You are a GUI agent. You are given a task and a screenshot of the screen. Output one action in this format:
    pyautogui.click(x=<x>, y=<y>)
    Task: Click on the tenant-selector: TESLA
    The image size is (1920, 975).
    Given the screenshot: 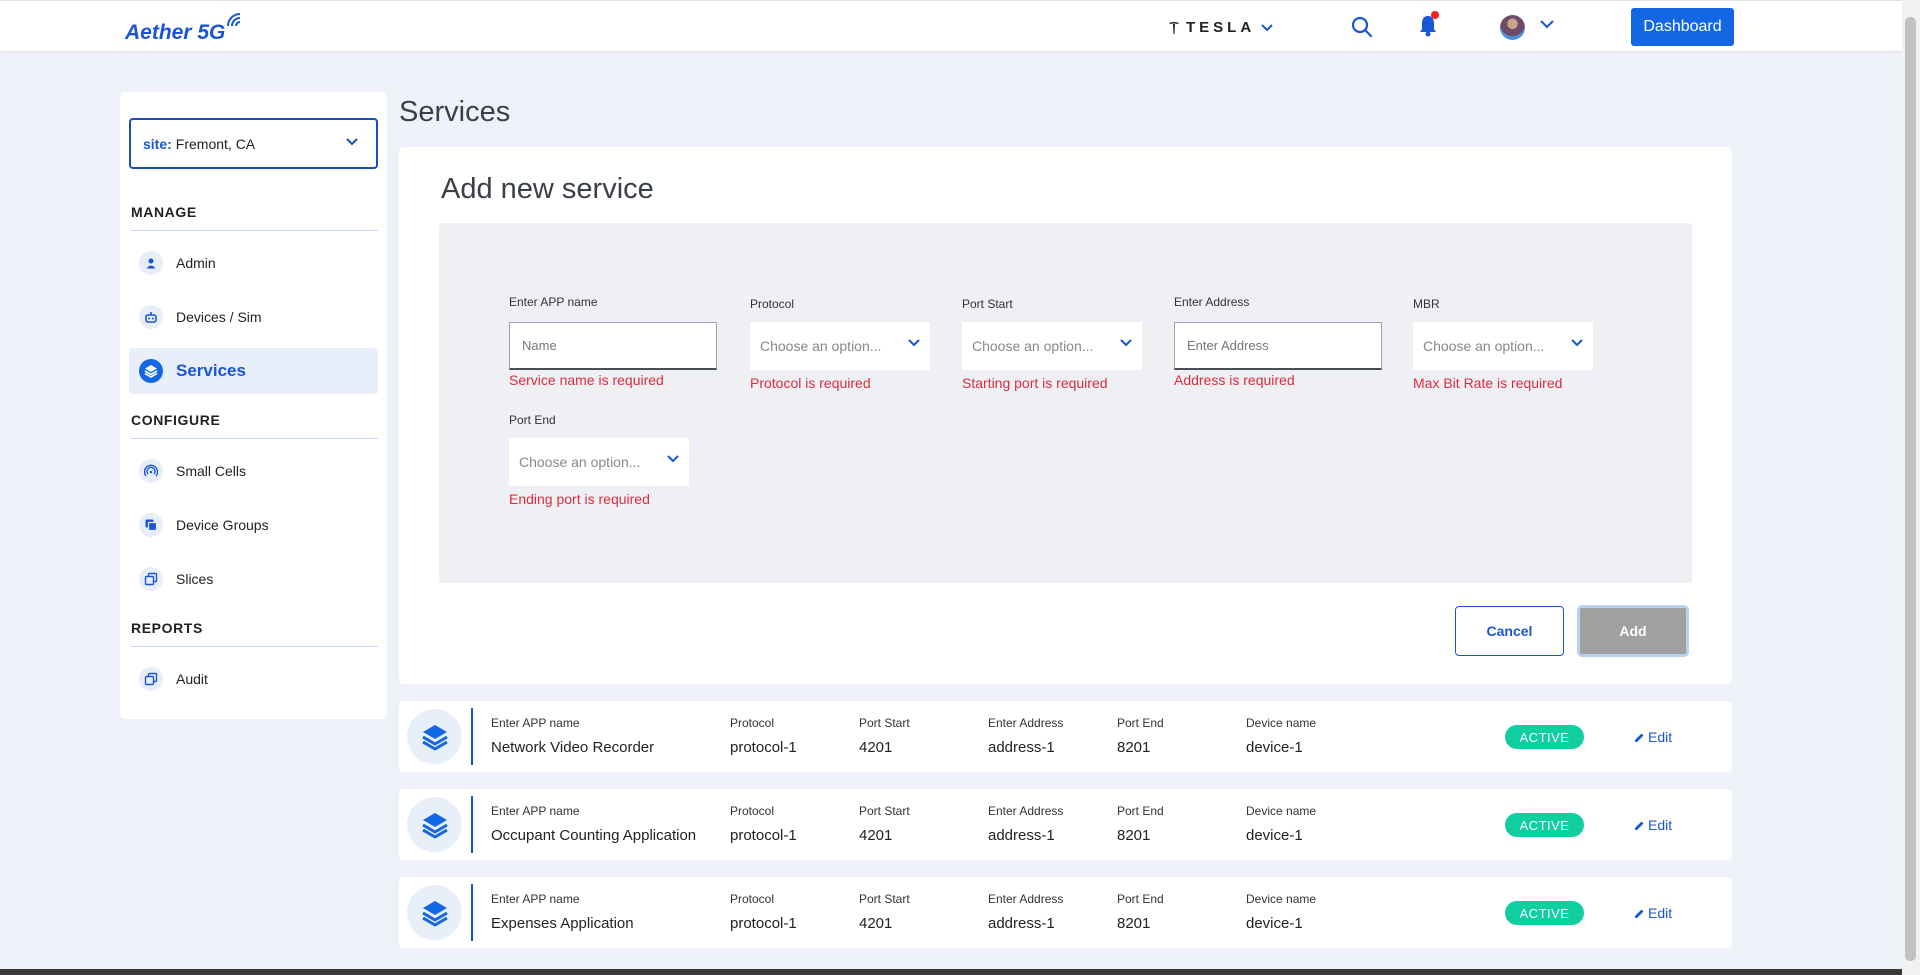 What is the action you would take?
    pyautogui.click(x=1220, y=27)
    